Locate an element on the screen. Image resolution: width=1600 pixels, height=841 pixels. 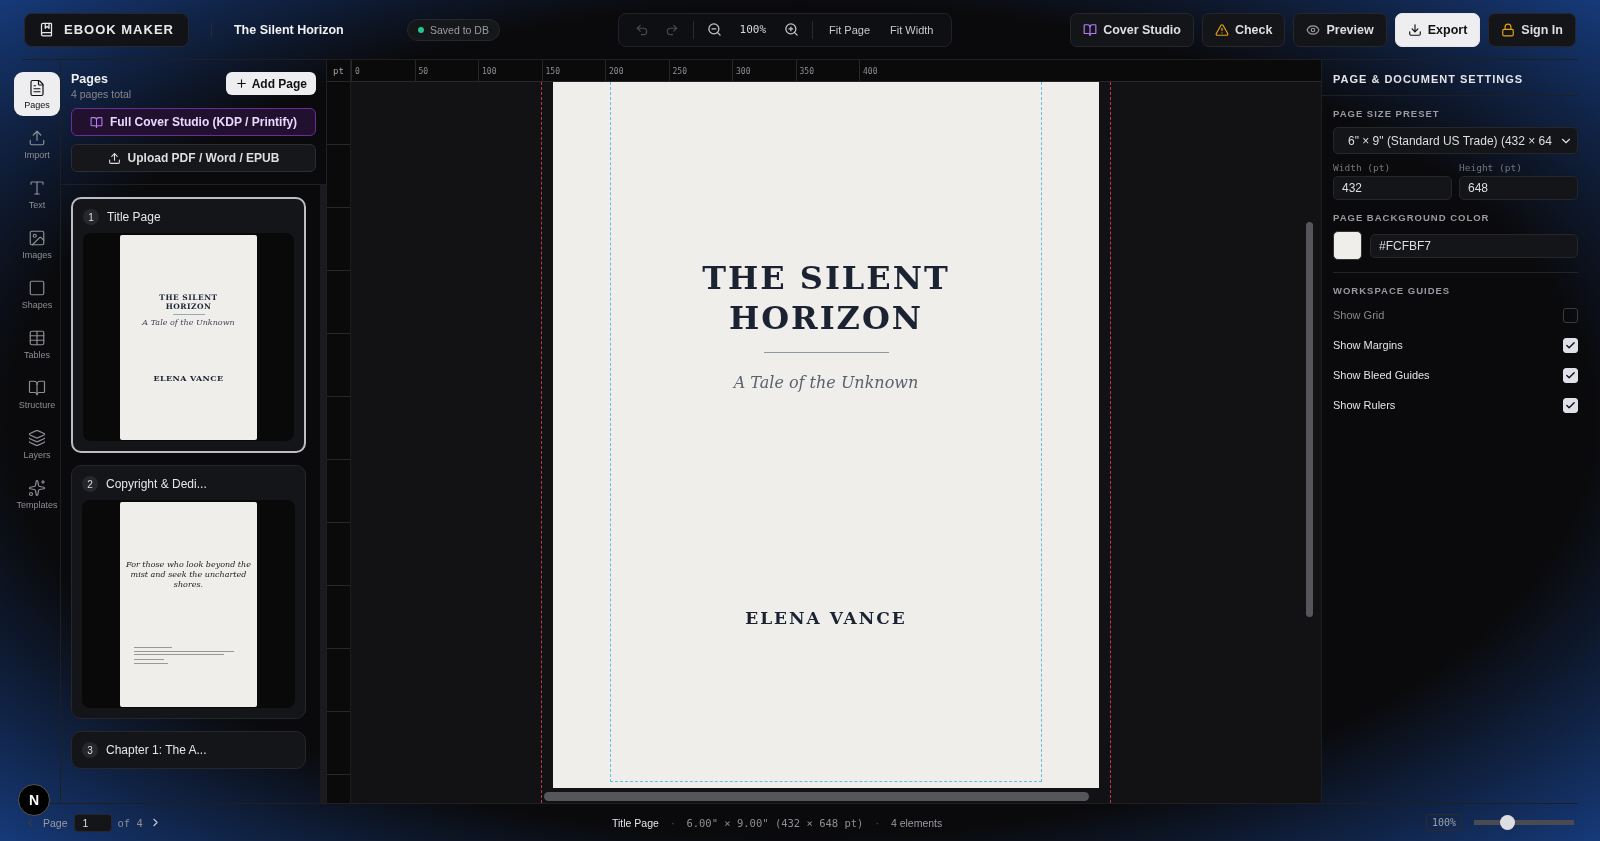
slider-thumb is located at coordinates (1507, 822).